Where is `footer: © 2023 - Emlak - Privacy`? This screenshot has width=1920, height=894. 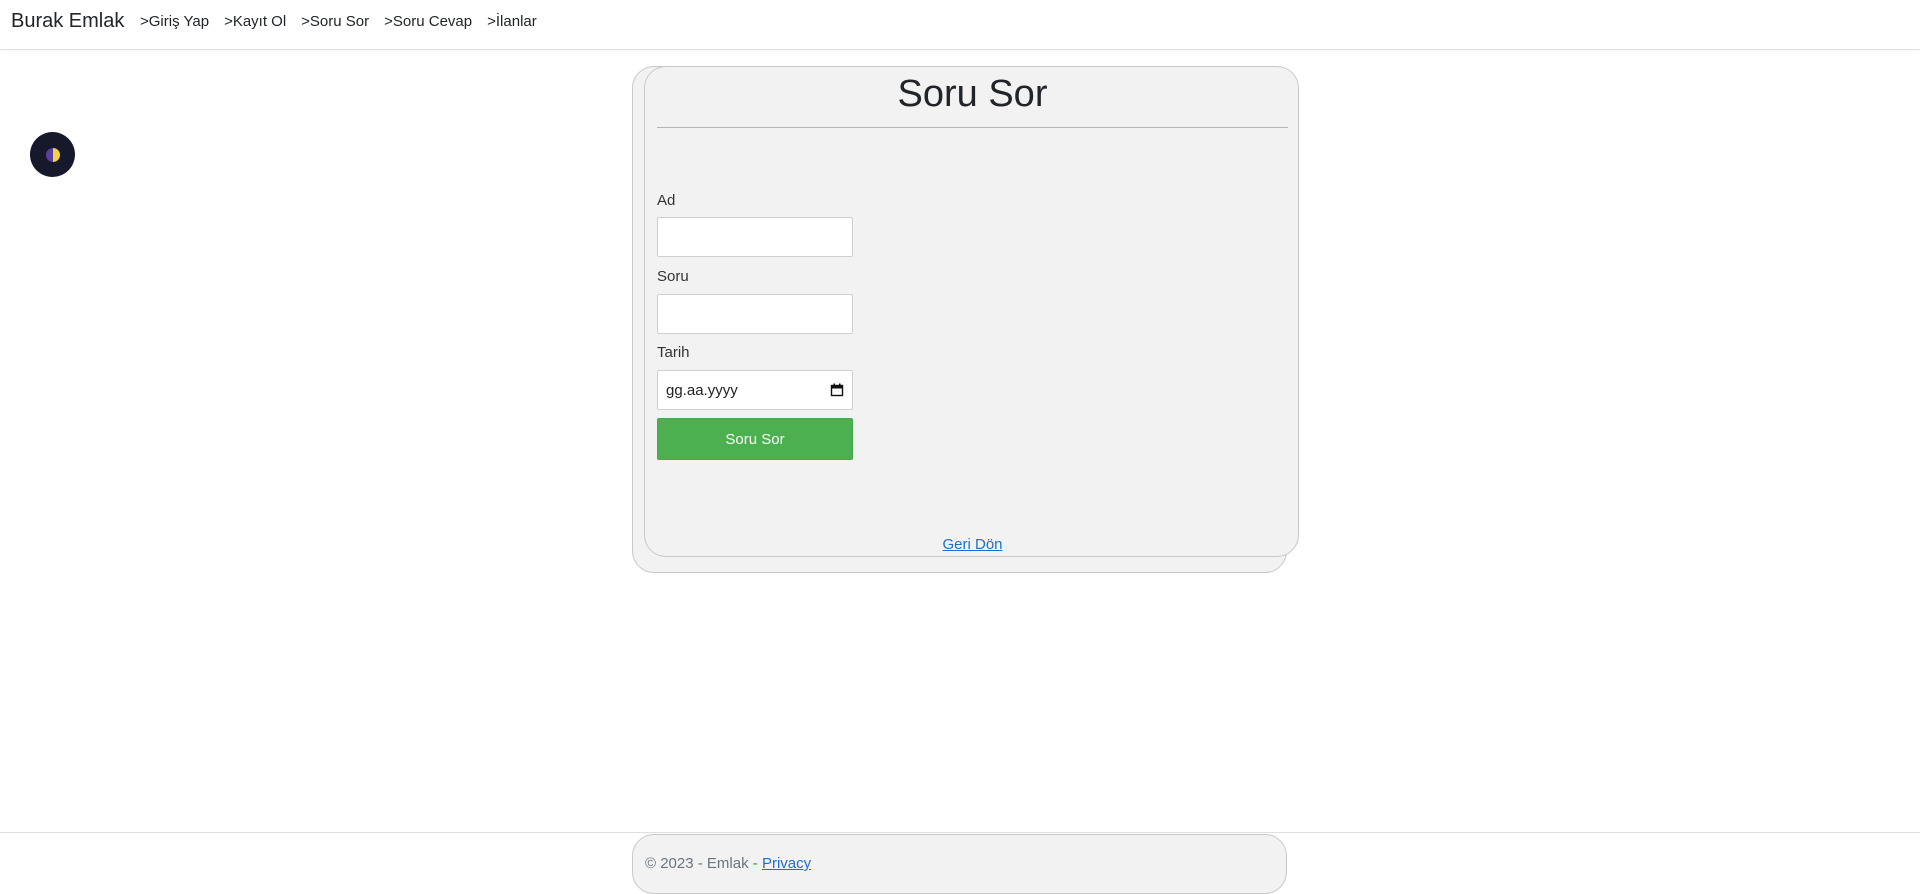
footer: © 2023 - Emlak - Privacy is located at coordinates (959, 864).